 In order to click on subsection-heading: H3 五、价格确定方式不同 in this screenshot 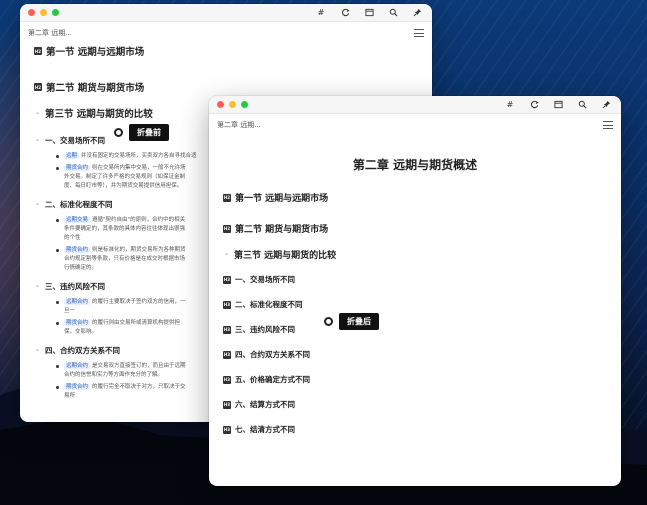, I will do `click(415, 379)`.